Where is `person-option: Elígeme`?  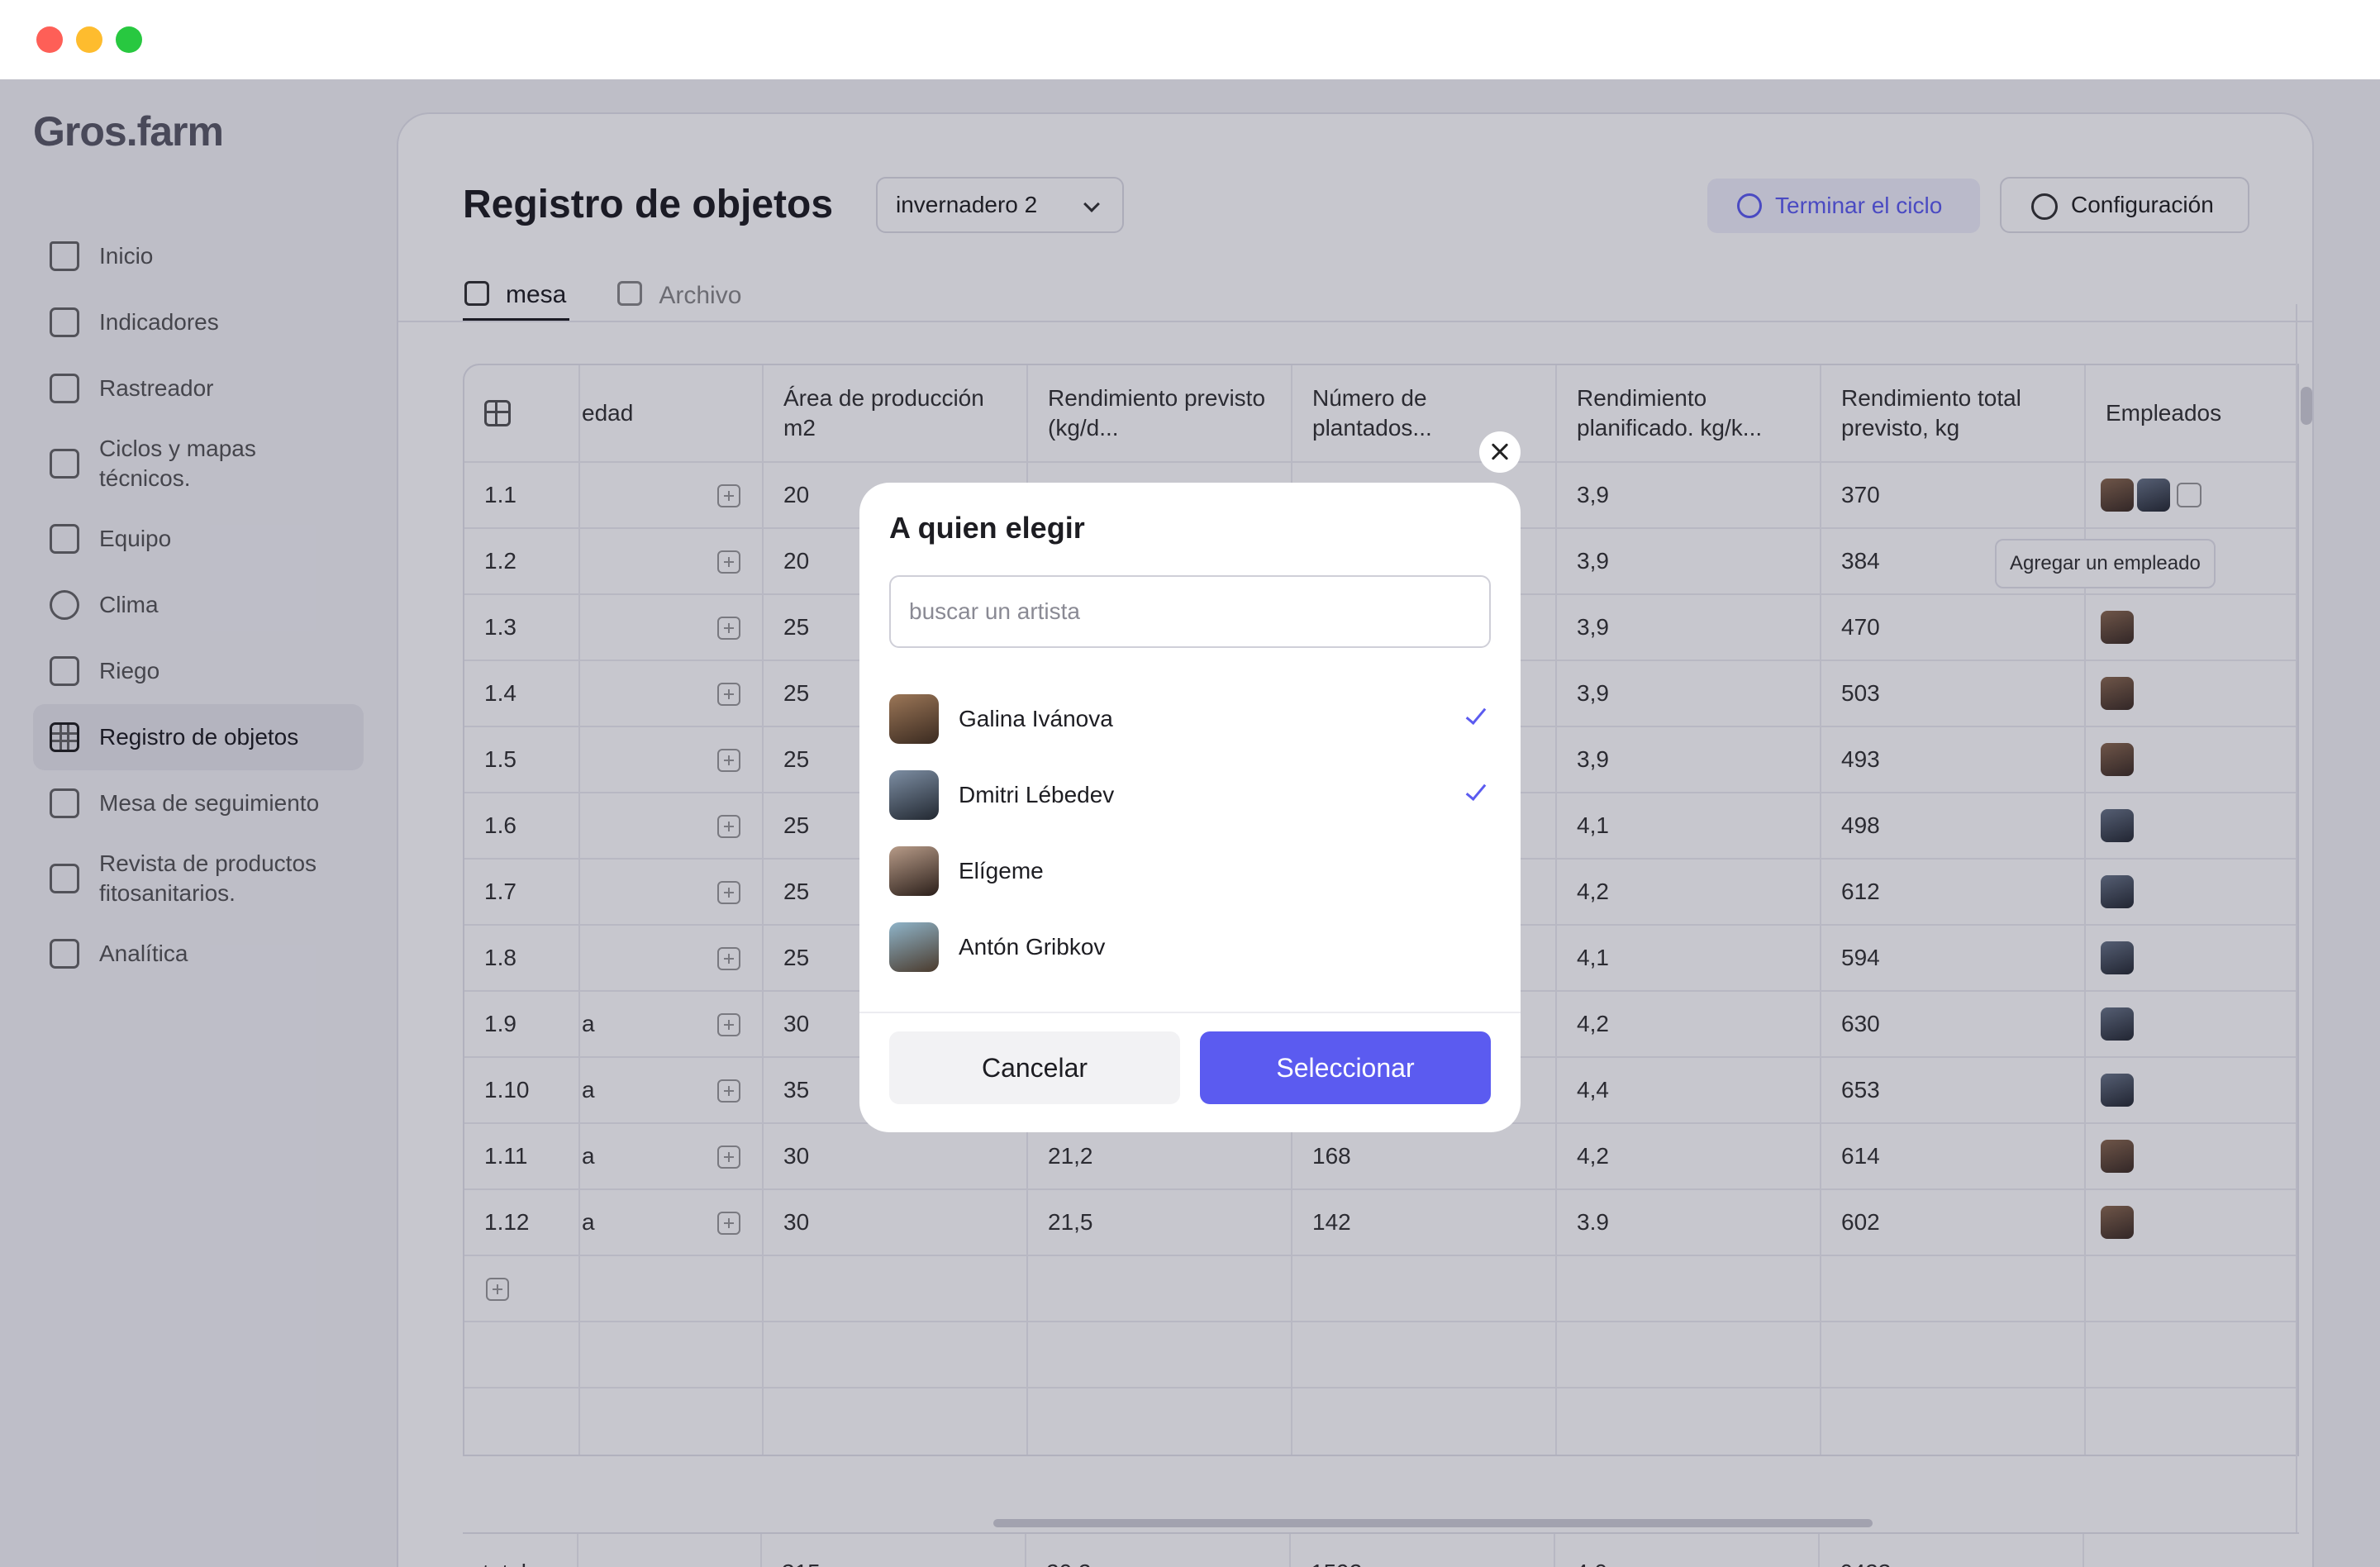 person-option: Elígeme is located at coordinates (1190, 871).